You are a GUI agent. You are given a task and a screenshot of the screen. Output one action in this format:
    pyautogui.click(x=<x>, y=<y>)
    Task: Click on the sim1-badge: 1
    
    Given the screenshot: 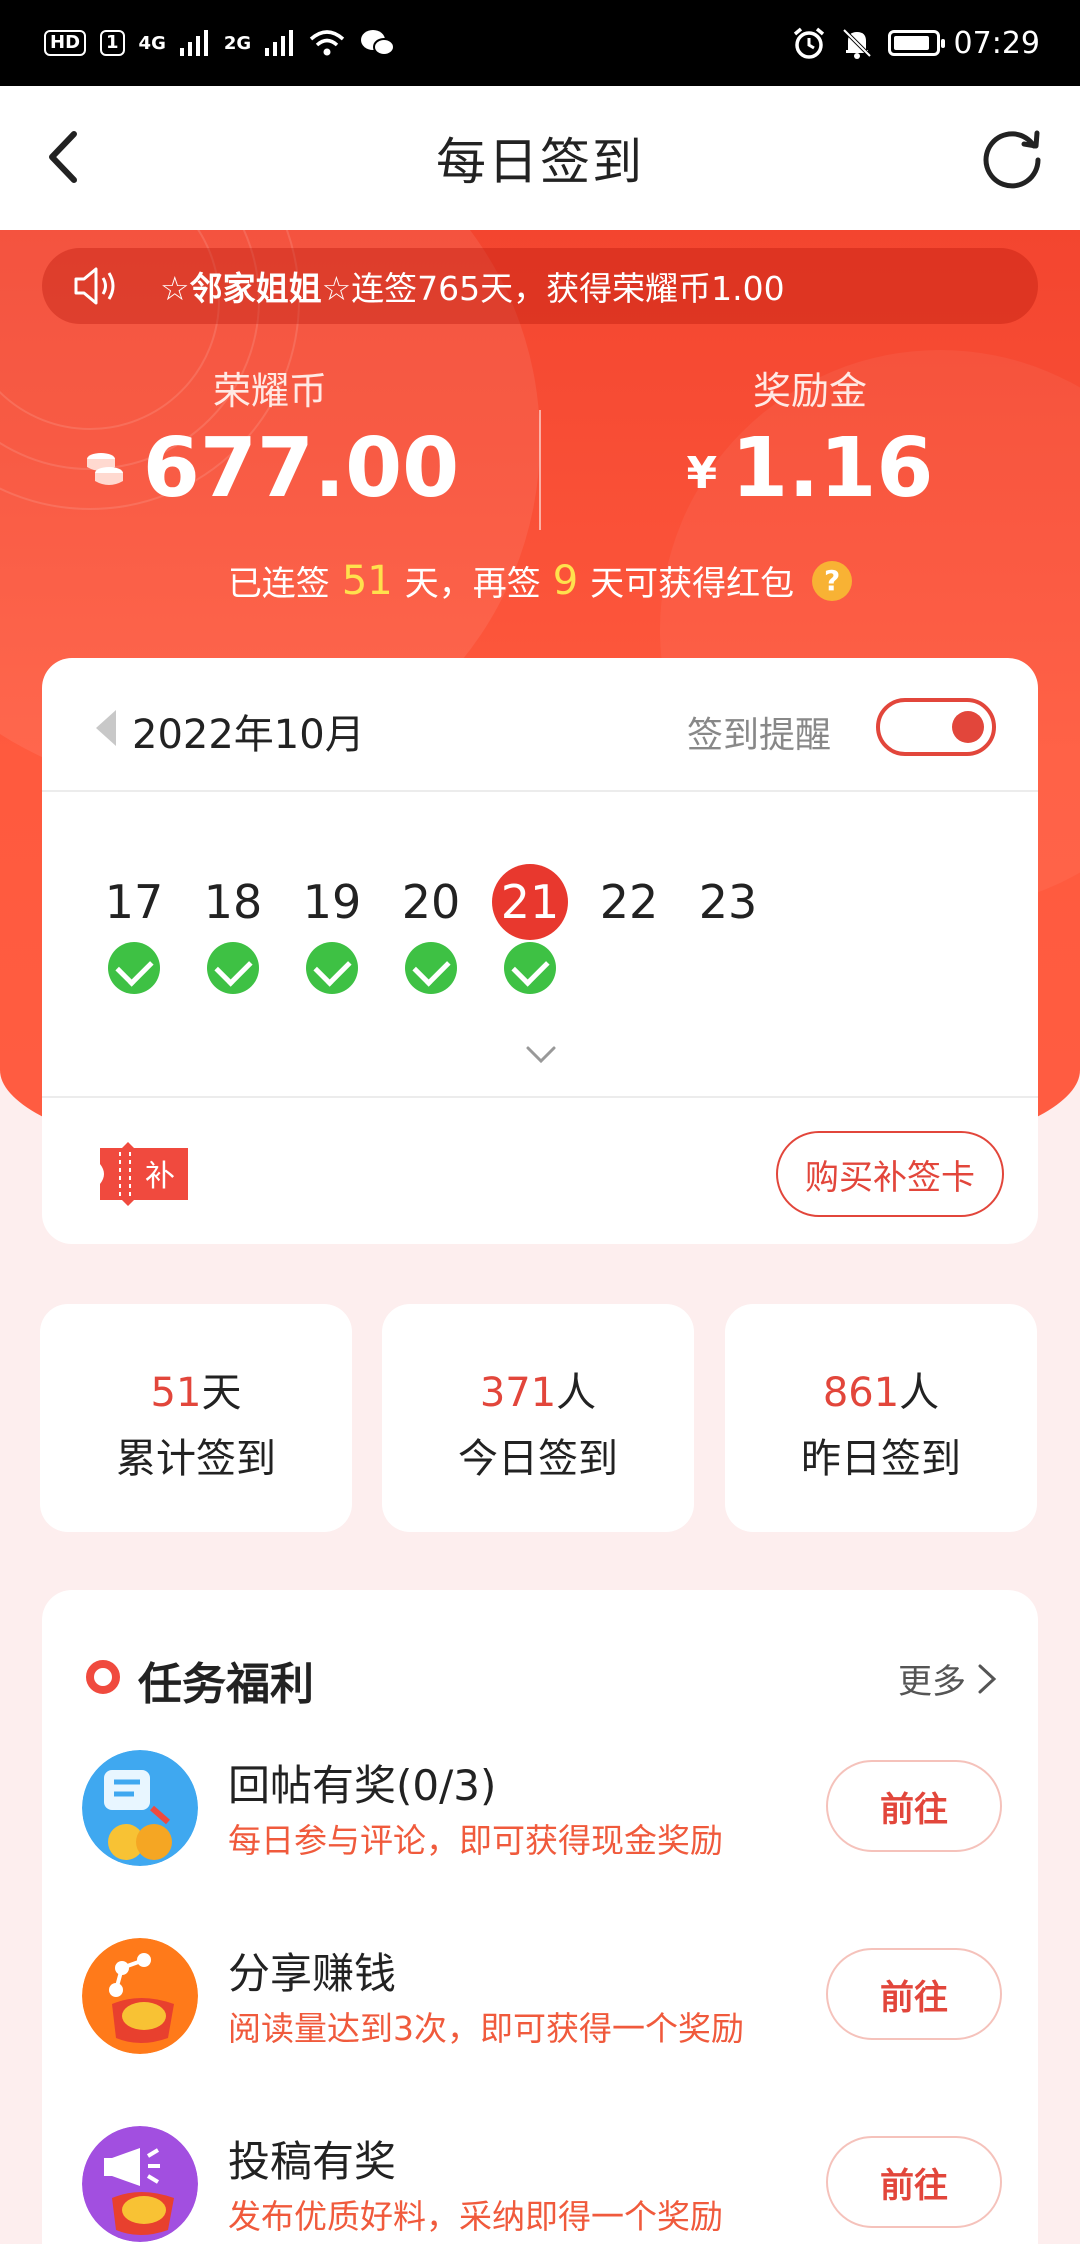 What is the action you would take?
    pyautogui.click(x=112, y=43)
    